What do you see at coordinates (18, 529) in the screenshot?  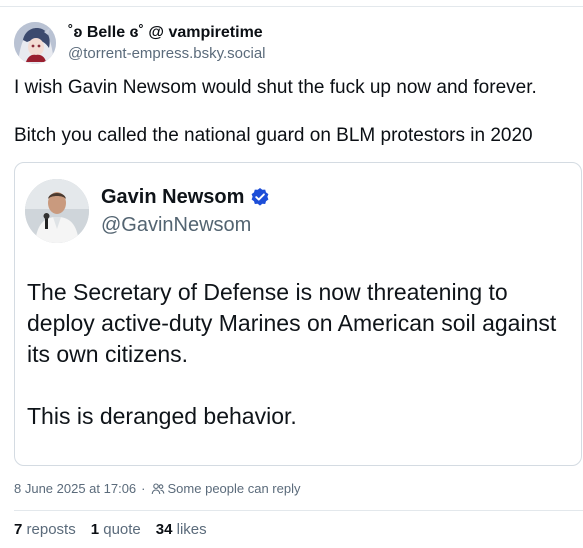 I see `reposts-count: 7` at bounding box center [18, 529].